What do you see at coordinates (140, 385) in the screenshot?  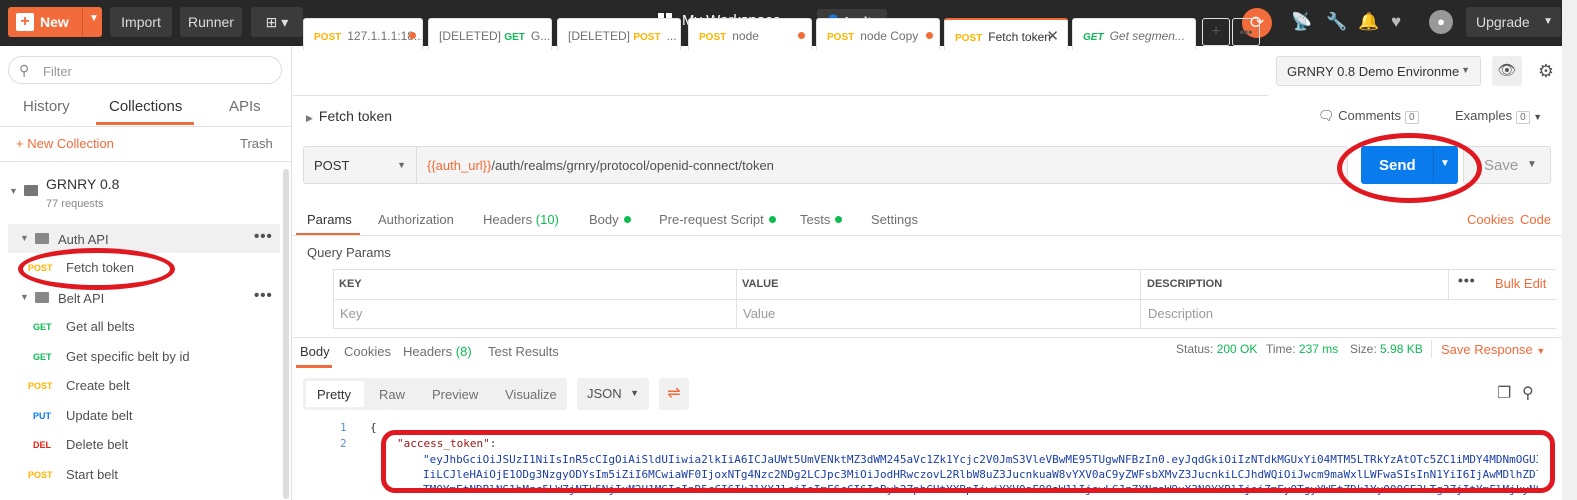 I see `request-item: POST Create belt` at bounding box center [140, 385].